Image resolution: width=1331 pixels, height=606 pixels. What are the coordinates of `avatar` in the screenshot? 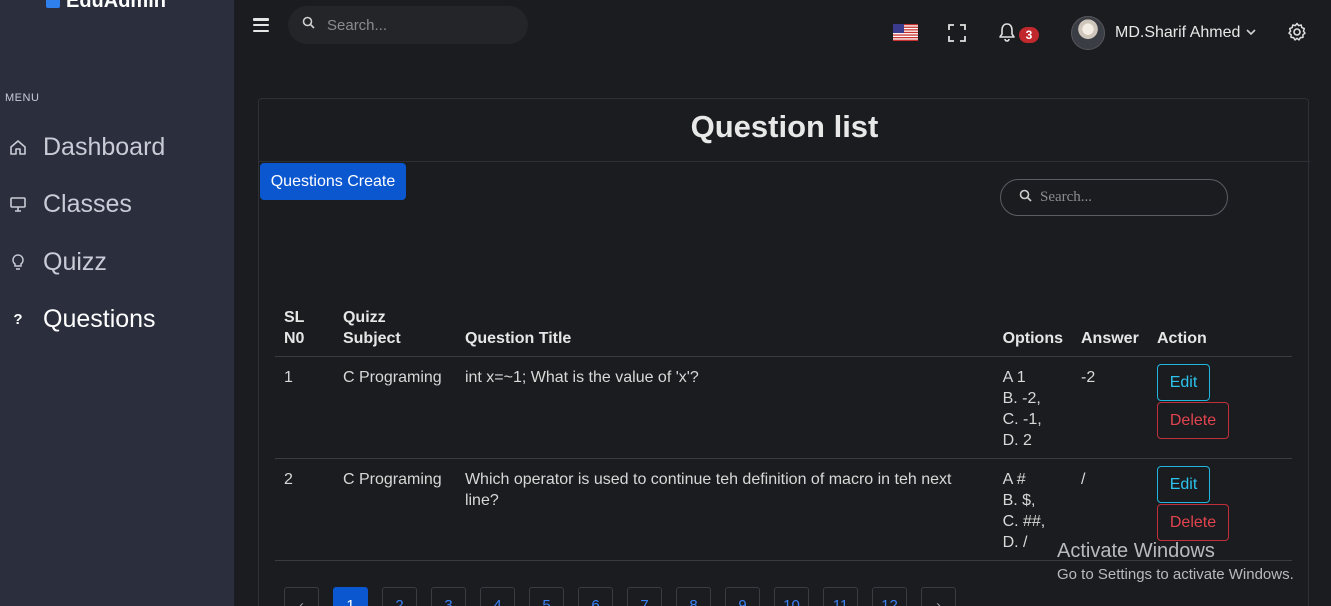 It's located at (1088, 33).